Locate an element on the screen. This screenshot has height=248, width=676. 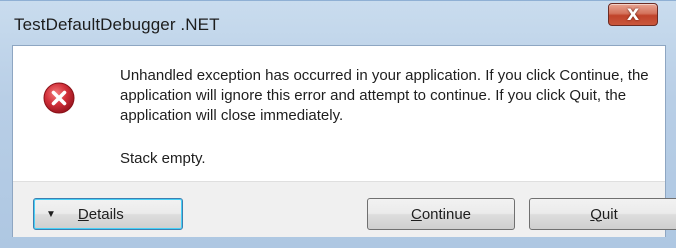
continue-button: Continue is located at coordinates (441, 214).